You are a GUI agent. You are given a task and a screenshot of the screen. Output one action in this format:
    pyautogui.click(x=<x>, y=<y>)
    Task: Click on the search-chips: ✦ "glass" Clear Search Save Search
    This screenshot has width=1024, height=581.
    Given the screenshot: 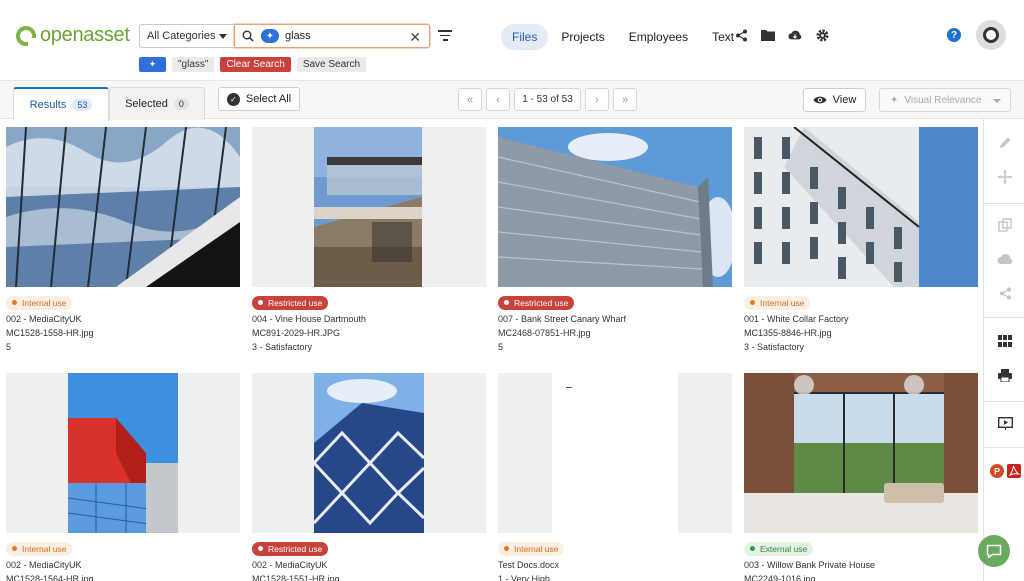 What is the action you would take?
    pyautogui.click(x=253, y=64)
    